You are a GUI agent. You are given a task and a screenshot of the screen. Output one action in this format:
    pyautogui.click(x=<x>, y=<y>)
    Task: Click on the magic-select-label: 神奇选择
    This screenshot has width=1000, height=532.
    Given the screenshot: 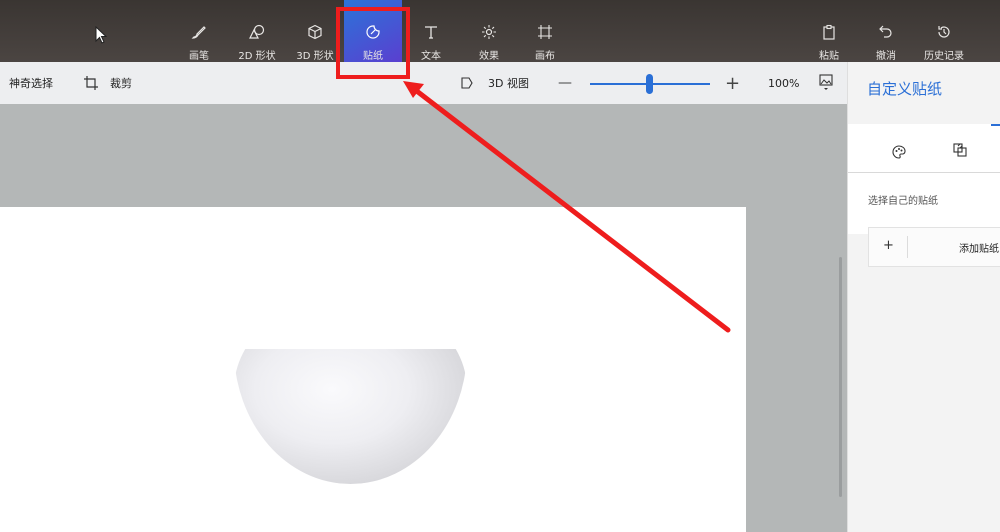 What is the action you would take?
    pyautogui.click(x=31, y=83)
    